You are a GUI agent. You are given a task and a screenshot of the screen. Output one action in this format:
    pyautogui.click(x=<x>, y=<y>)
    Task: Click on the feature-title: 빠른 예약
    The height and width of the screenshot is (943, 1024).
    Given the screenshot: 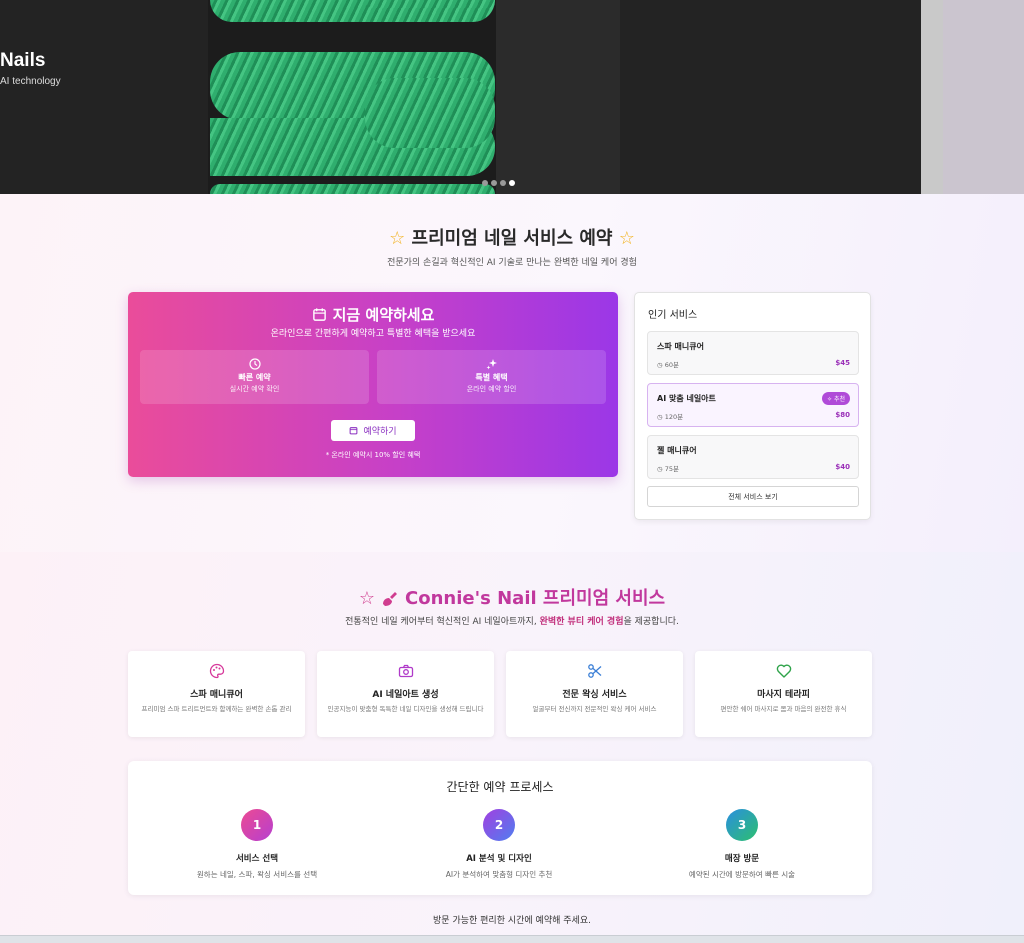 What is the action you would take?
    pyautogui.click(x=254, y=377)
    